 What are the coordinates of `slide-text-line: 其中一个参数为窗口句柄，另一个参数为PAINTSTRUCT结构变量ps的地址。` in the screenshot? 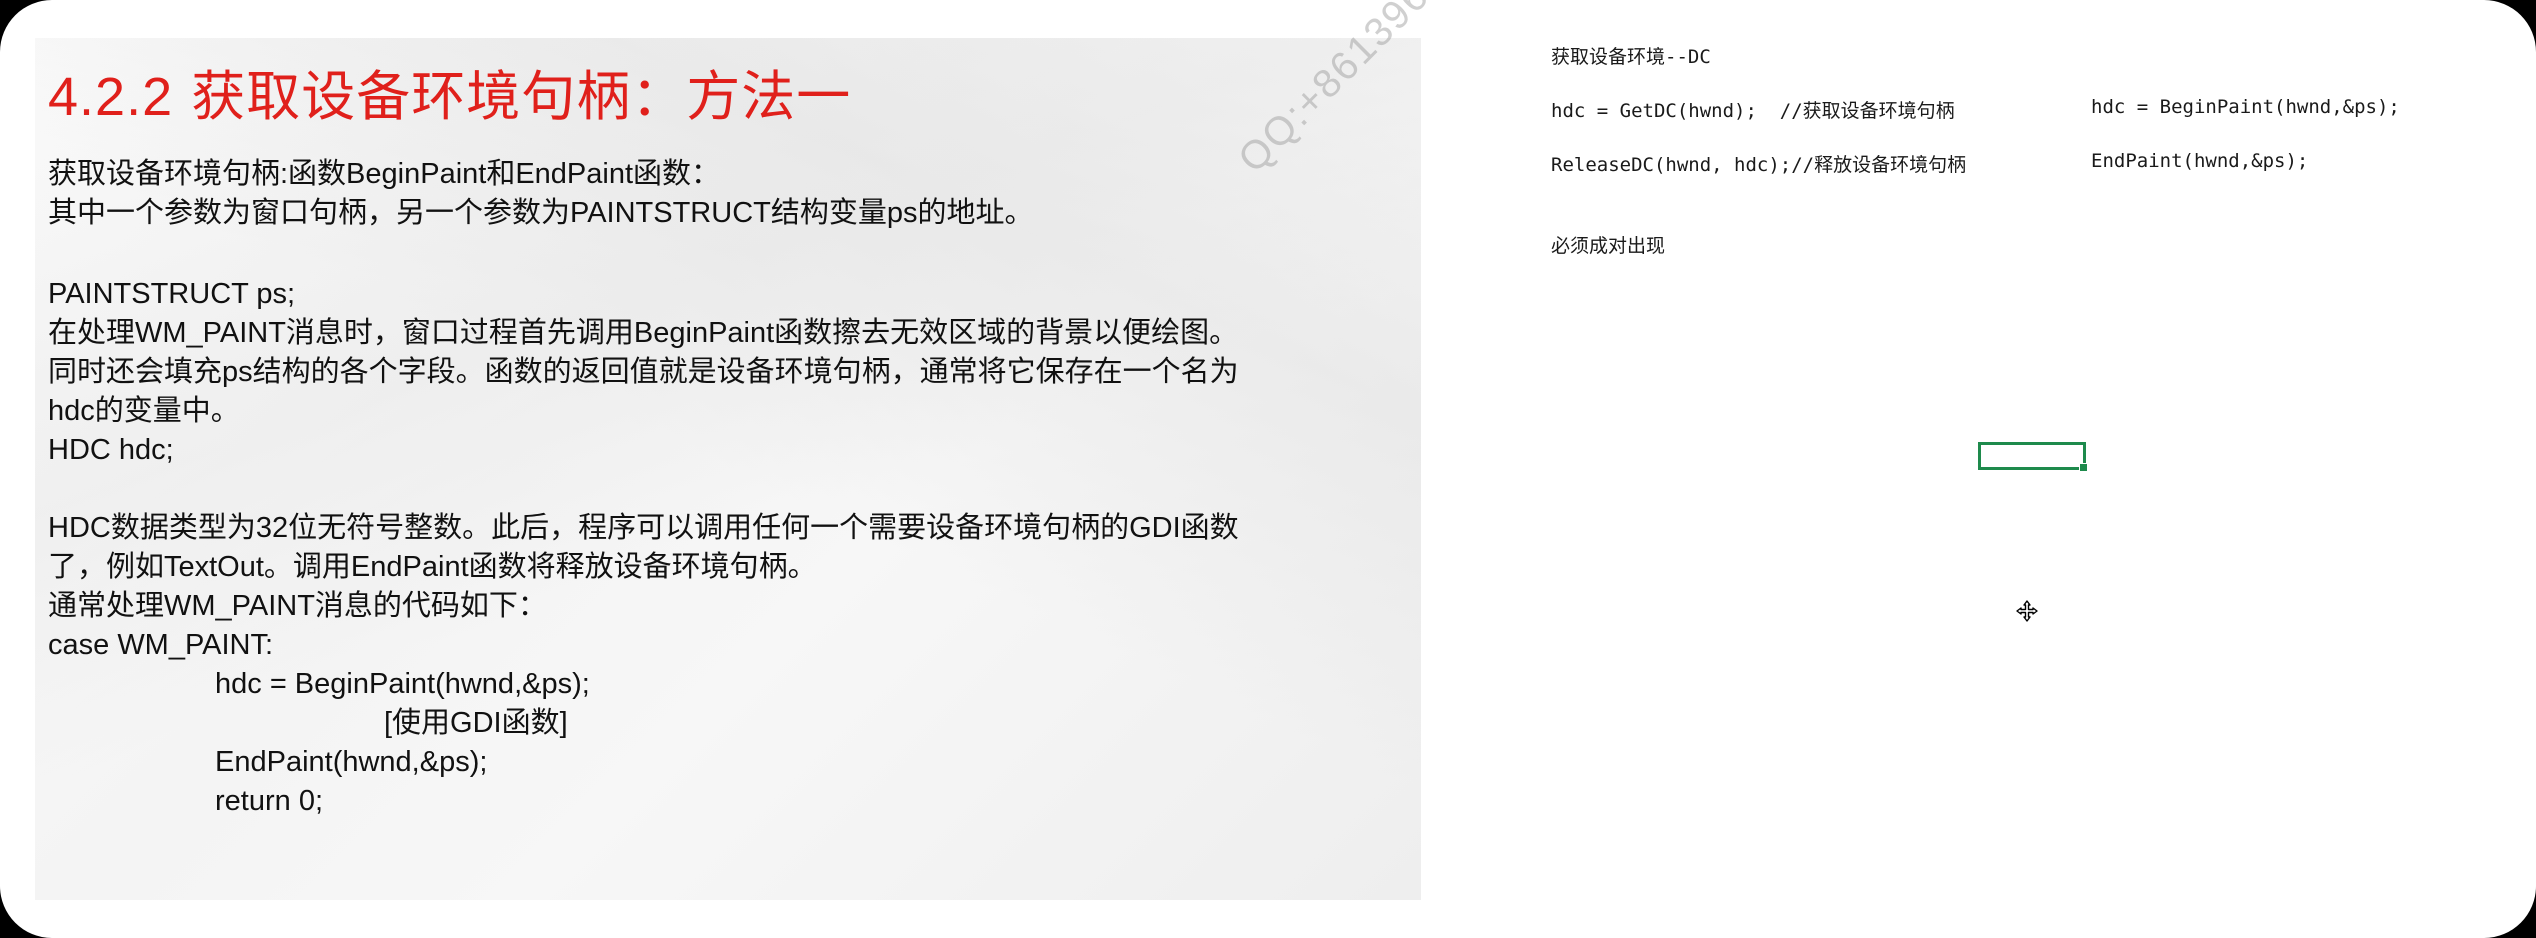 It's located at (541, 213).